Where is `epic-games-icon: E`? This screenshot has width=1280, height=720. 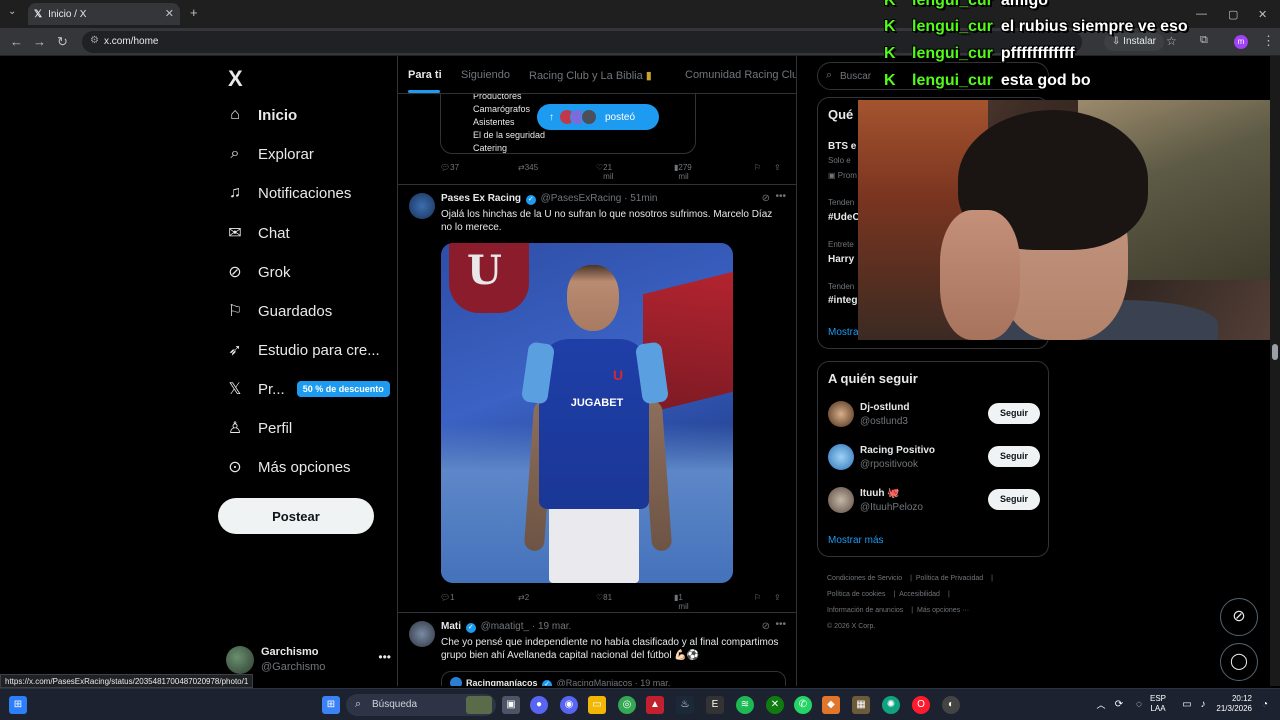 epic-games-icon: E is located at coordinates (715, 705).